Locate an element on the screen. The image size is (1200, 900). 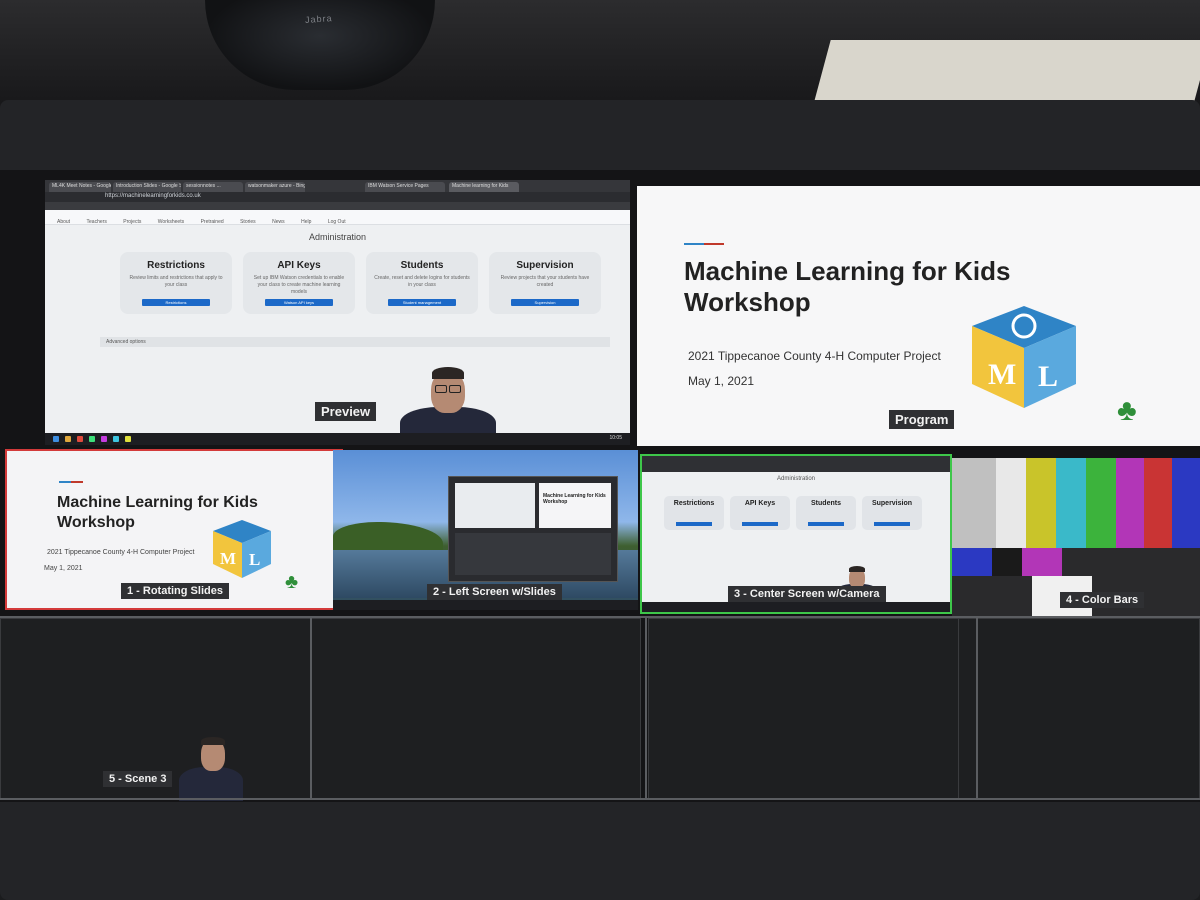
student-management-button: Student management is located at coordinates (422, 302).